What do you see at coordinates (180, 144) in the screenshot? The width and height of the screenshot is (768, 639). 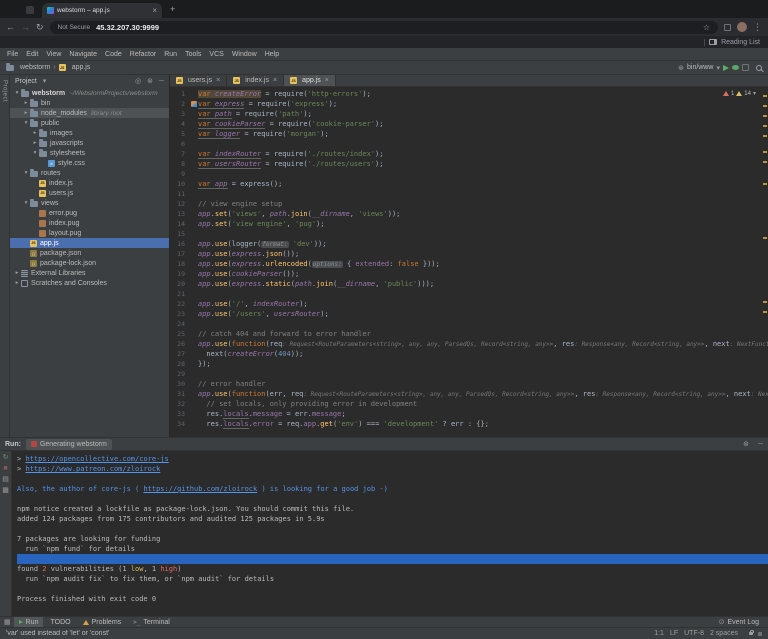 I see `line-number: 6` at bounding box center [180, 144].